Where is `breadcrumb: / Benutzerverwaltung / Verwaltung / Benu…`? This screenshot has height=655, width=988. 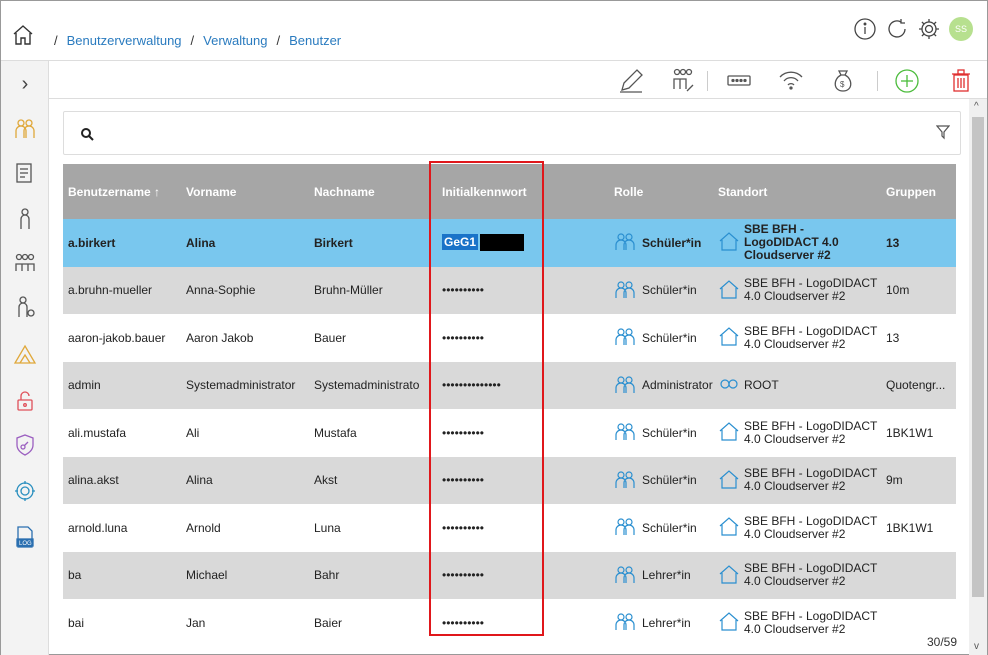
breadcrumb: / Benutzerverwaltung / Verwaltung / Benu… is located at coordinates (193, 40).